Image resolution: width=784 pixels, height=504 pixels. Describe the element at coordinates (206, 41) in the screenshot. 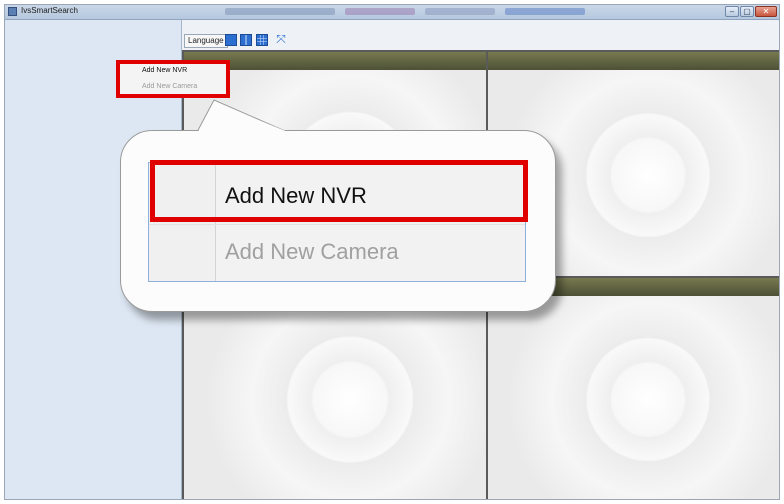

I see `language-button: Language` at that location.